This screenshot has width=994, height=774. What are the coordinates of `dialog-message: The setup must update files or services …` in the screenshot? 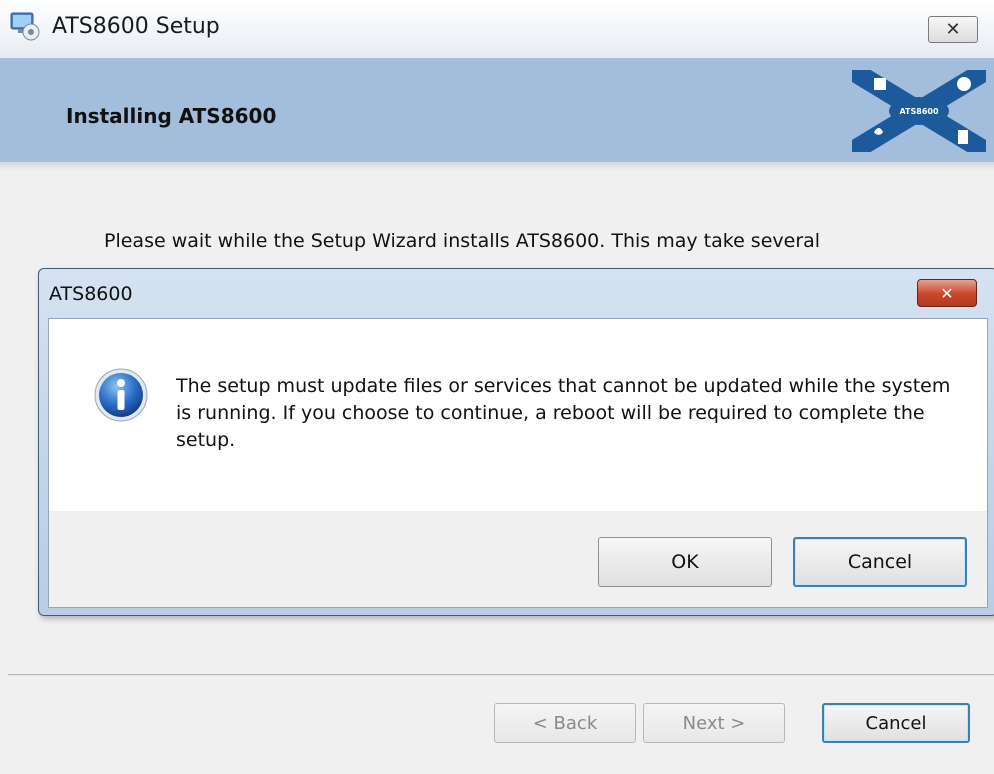 It's located at (563, 413).